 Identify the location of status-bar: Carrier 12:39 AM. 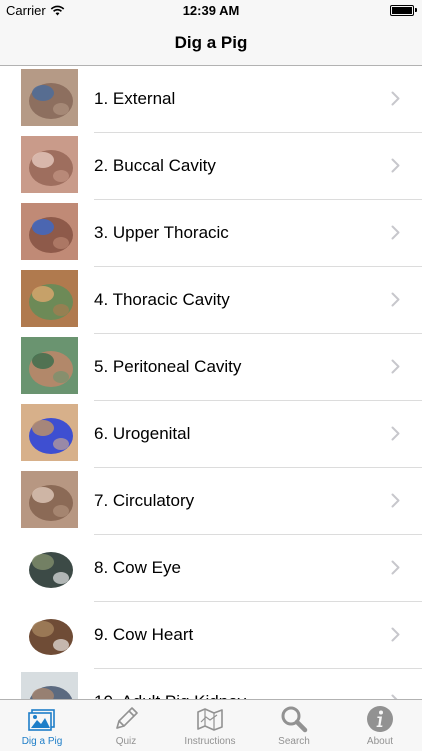
(211, 11).